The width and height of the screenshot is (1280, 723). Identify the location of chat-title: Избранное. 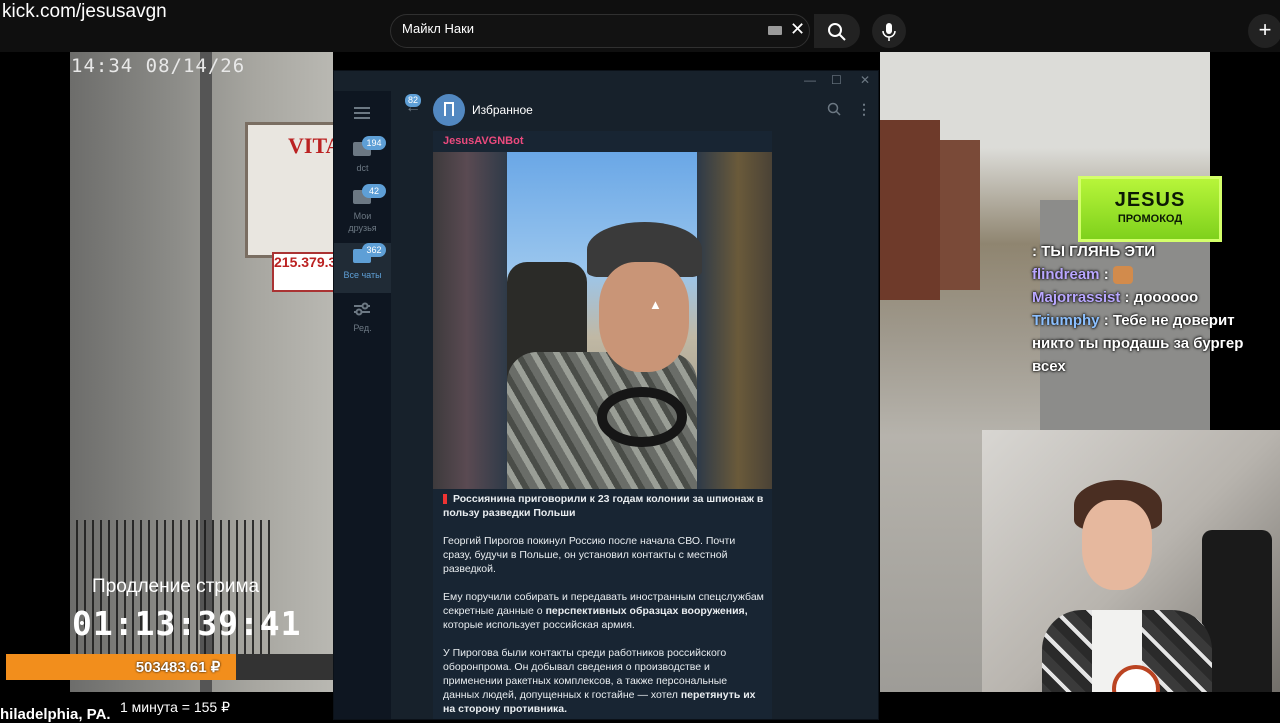
(502, 110).